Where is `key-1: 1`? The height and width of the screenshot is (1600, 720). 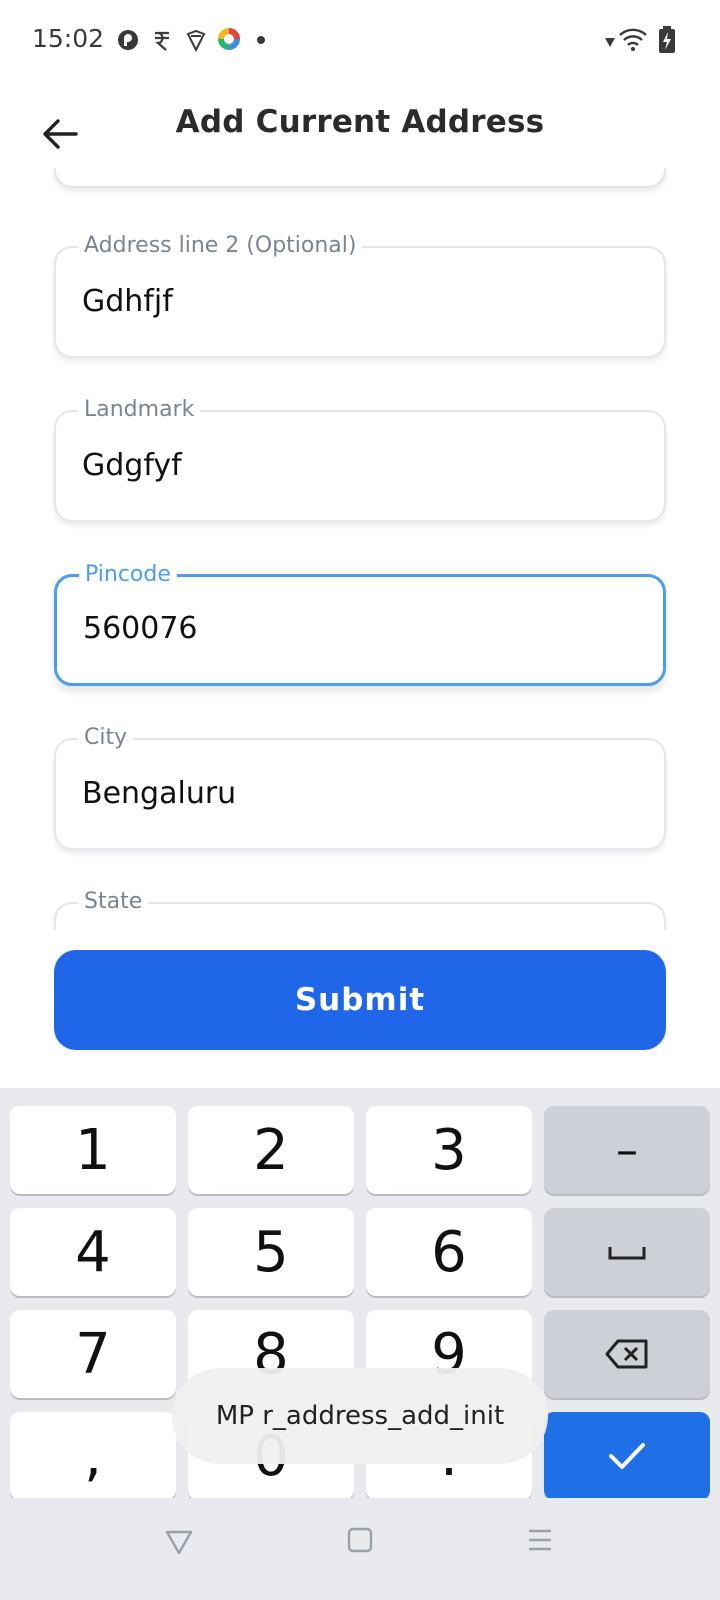 key-1: 1 is located at coordinates (93, 1150).